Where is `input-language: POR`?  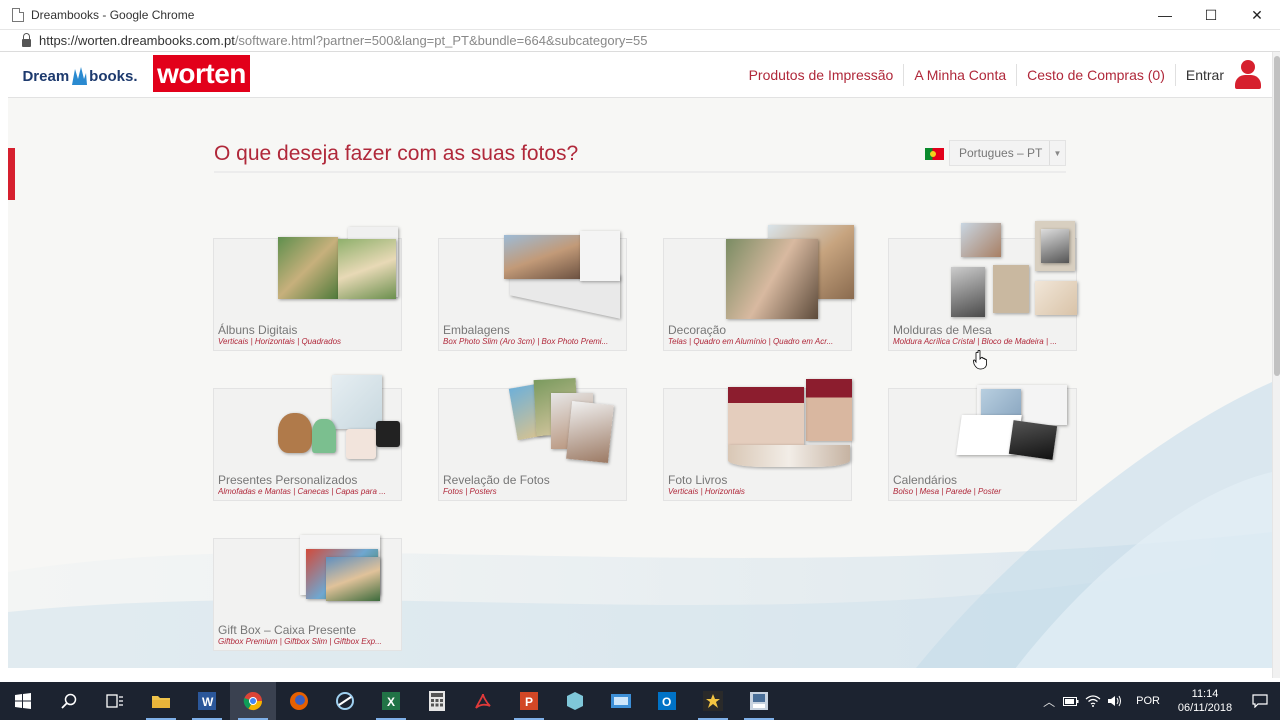 input-language: POR is located at coordinates (1148, 701).